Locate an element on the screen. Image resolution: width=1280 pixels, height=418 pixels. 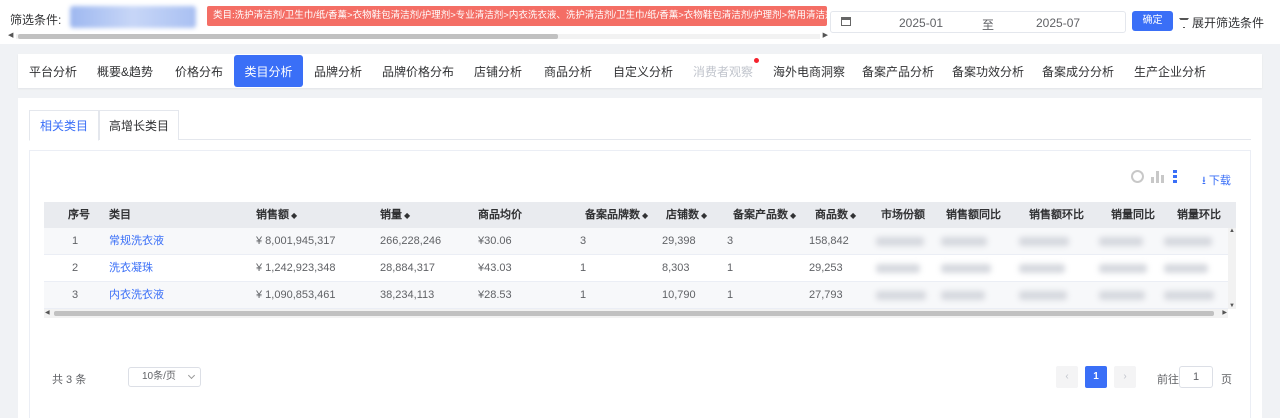
col-filed-product-count: 备案产品数 ◆ is located at coordinates (764, 215).